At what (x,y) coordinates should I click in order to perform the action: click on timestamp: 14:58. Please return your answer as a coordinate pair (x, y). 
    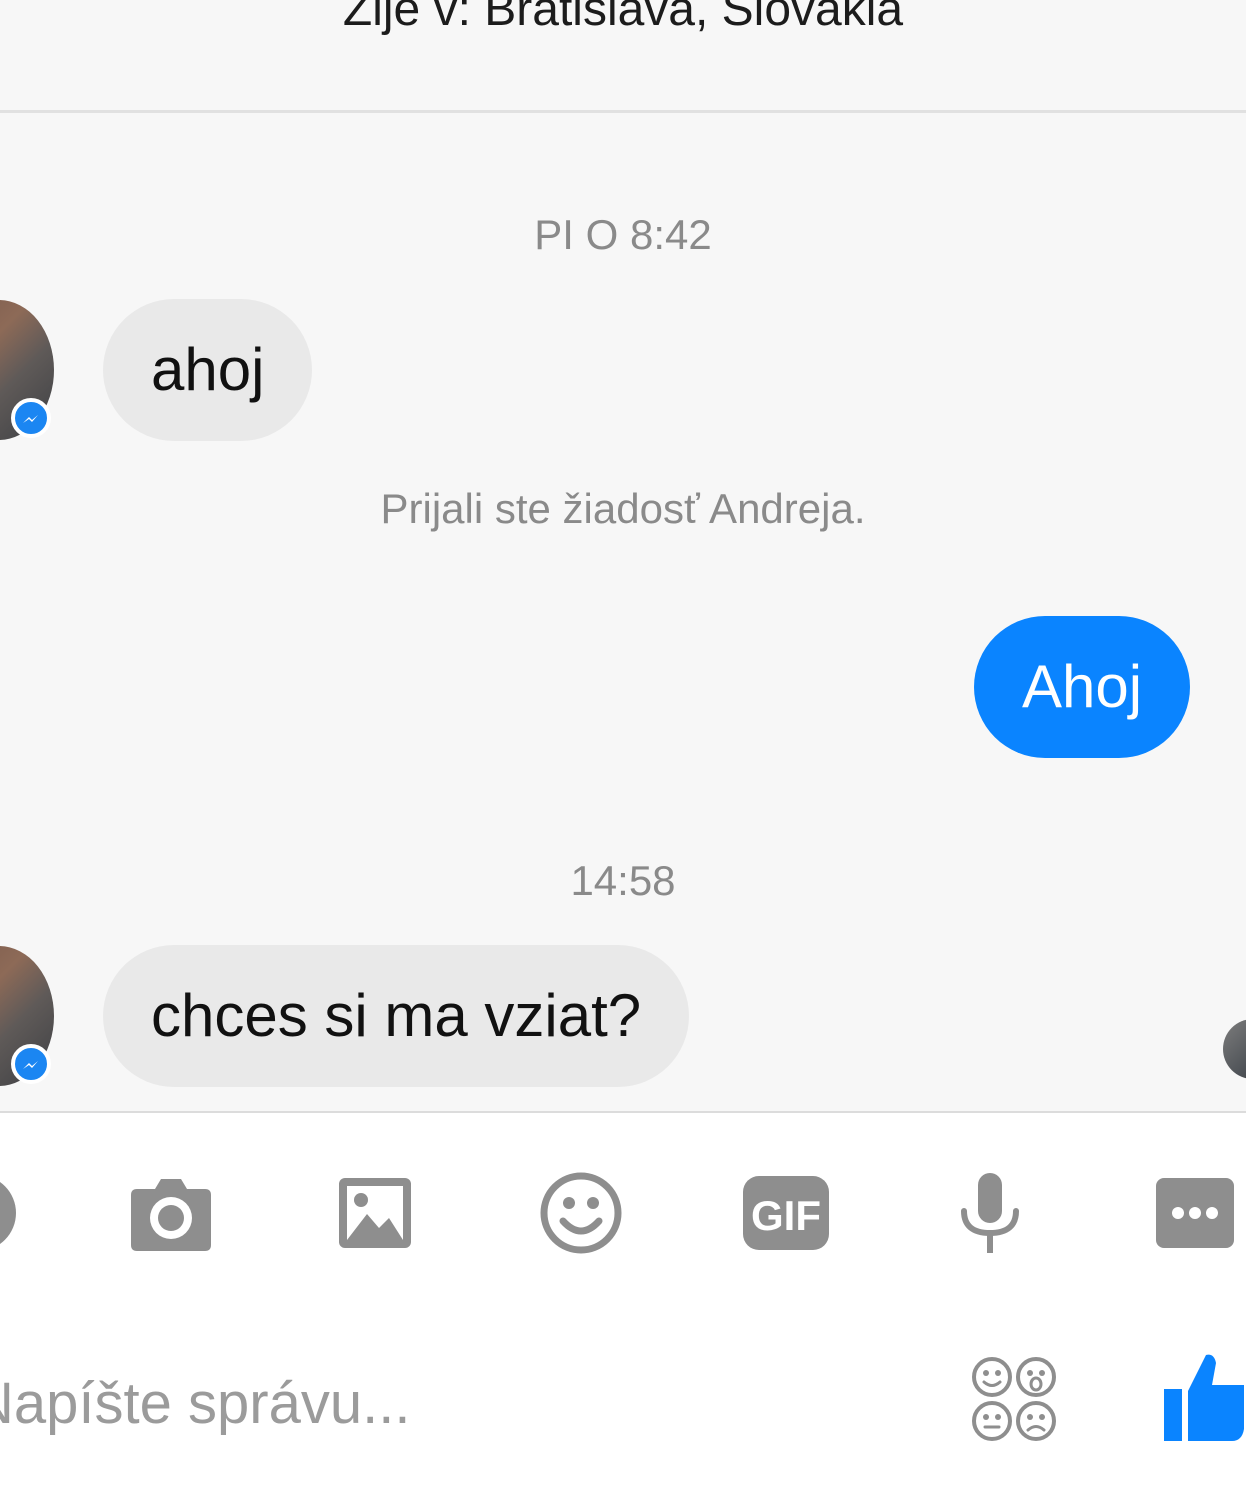
    Looking at the image, I should click on (623, 880).